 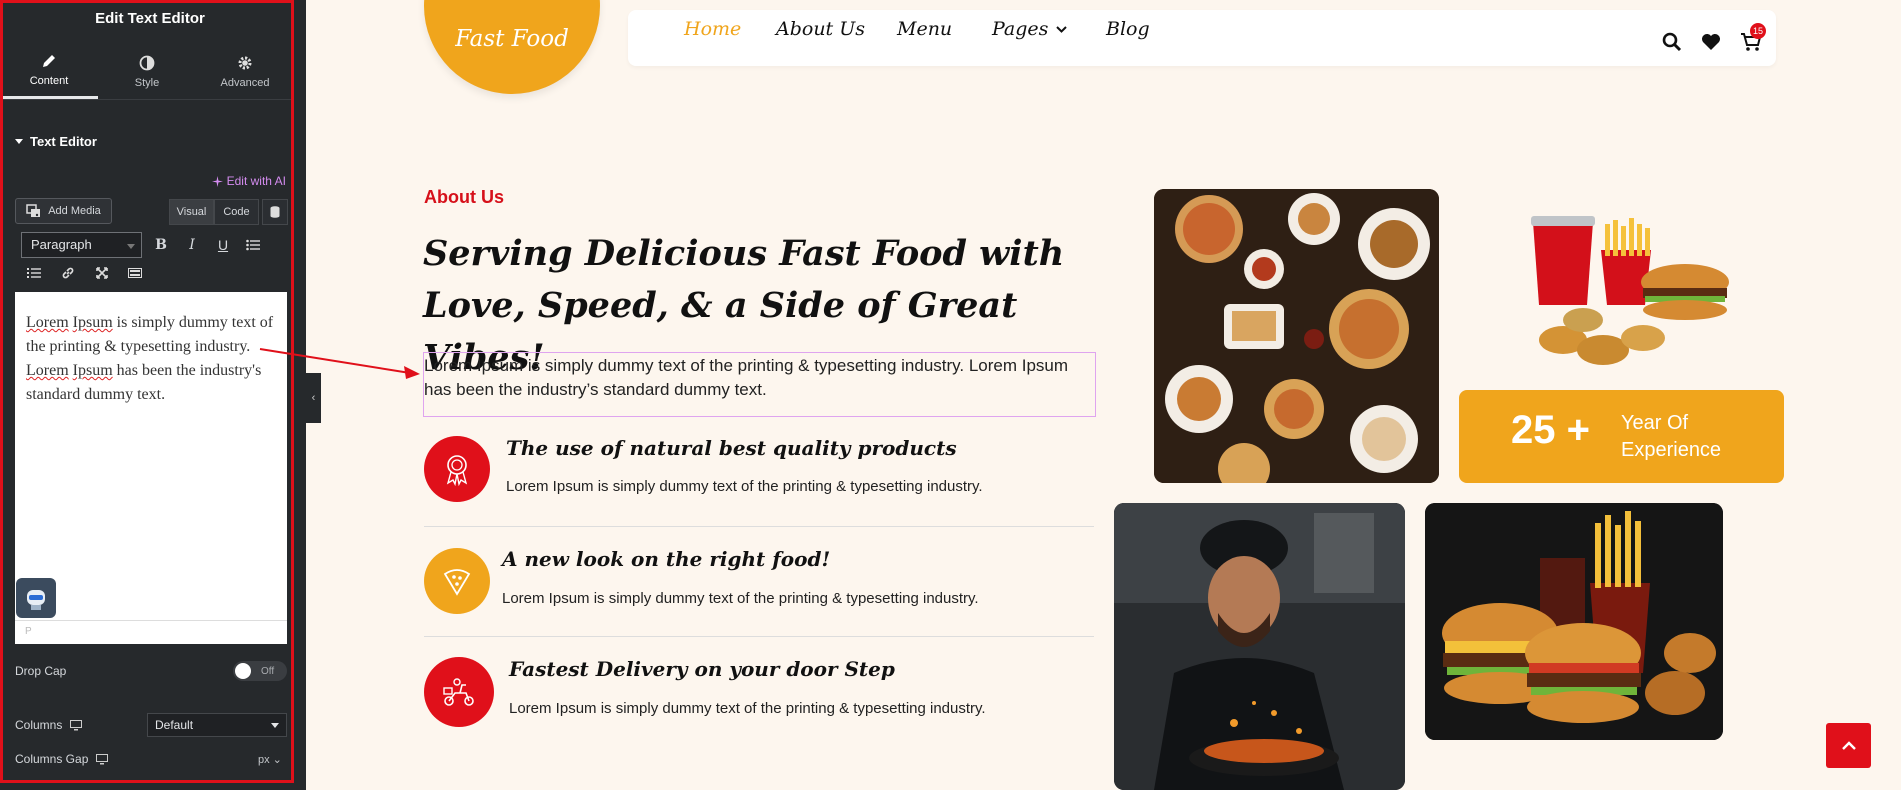 I want to click on toggle-knob, so click(x=243, y=671).